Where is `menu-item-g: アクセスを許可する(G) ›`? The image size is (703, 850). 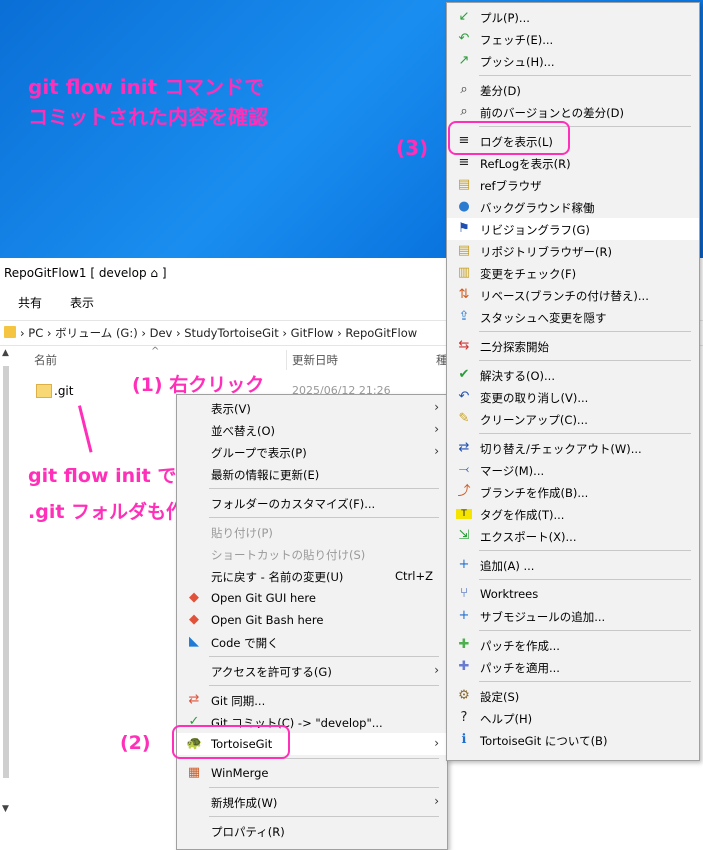
menu-item-g: アクセスを許可する(G) › is located at coordinates (312, 671).